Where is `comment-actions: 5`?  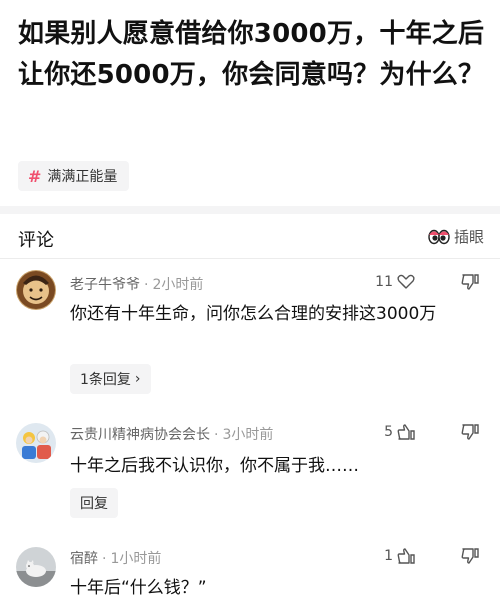
comment-actions: 5 is located at coordinates (432, 432).